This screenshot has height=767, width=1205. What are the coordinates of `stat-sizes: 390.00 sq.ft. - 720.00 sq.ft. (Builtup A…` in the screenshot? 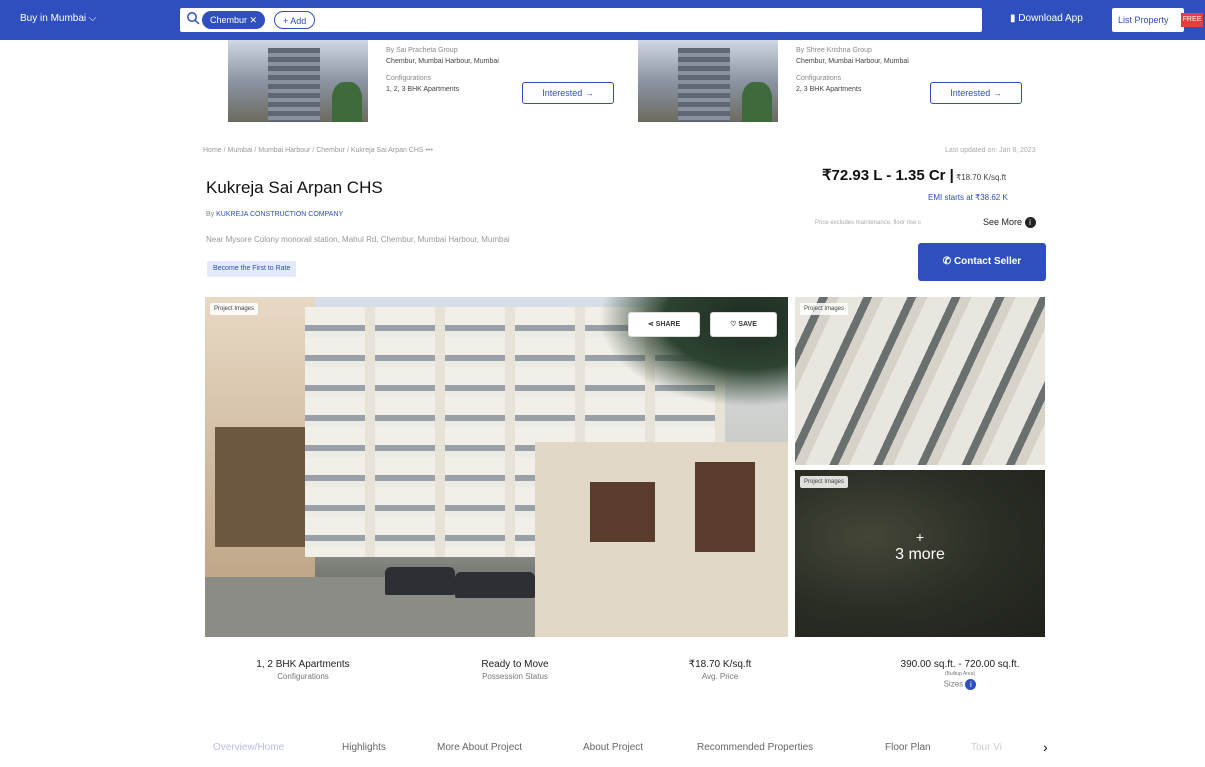 It's located at (960, 674).